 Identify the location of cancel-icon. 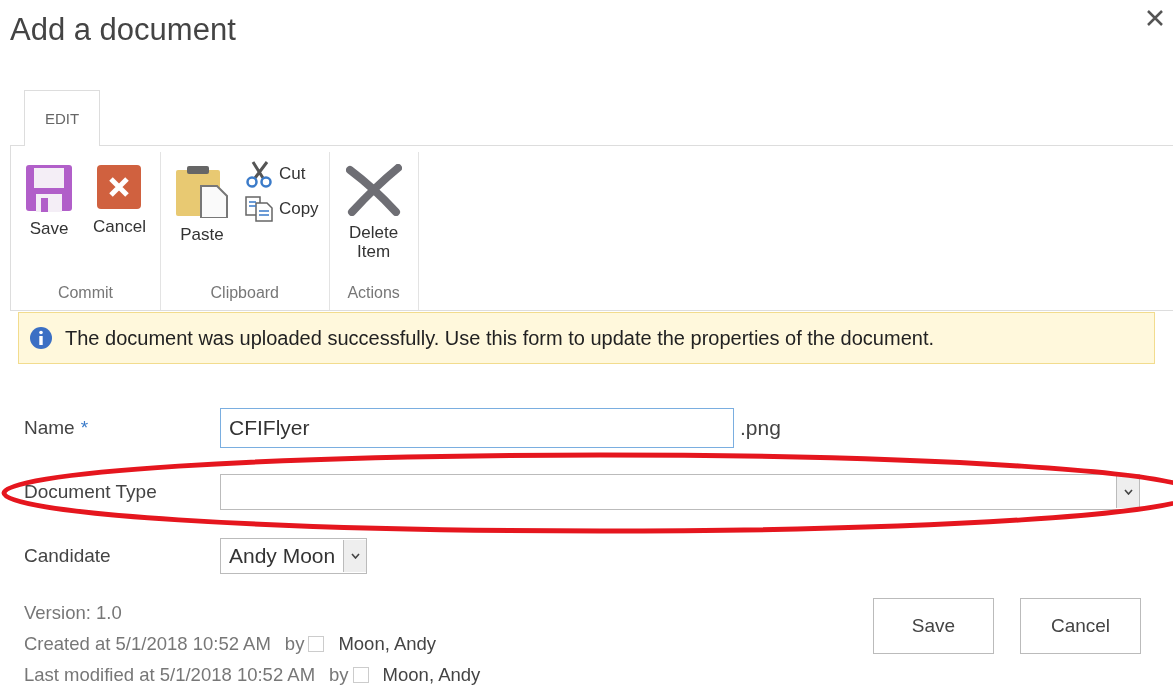
(119, 187).